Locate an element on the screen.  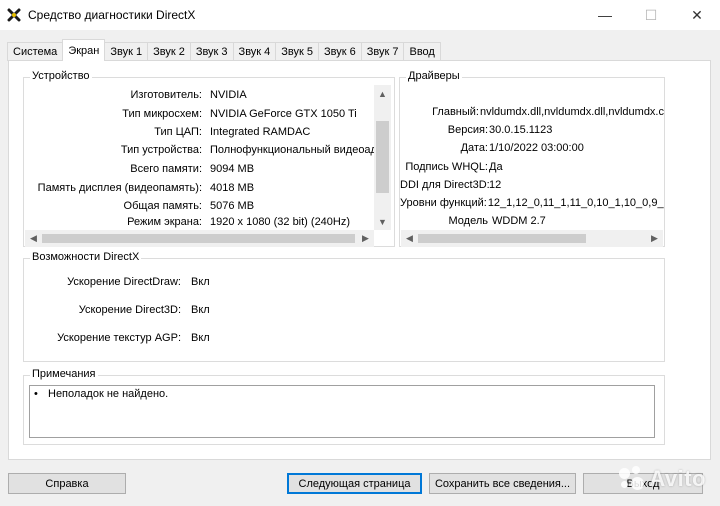
device-row: Изготовитель: NVIDIA is located at coordinates (135, 95).